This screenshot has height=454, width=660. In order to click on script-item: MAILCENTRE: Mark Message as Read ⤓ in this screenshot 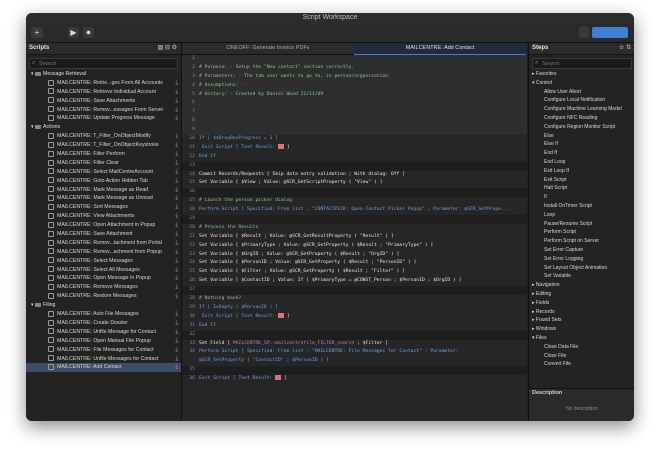, I will do `click(103, 190)`.